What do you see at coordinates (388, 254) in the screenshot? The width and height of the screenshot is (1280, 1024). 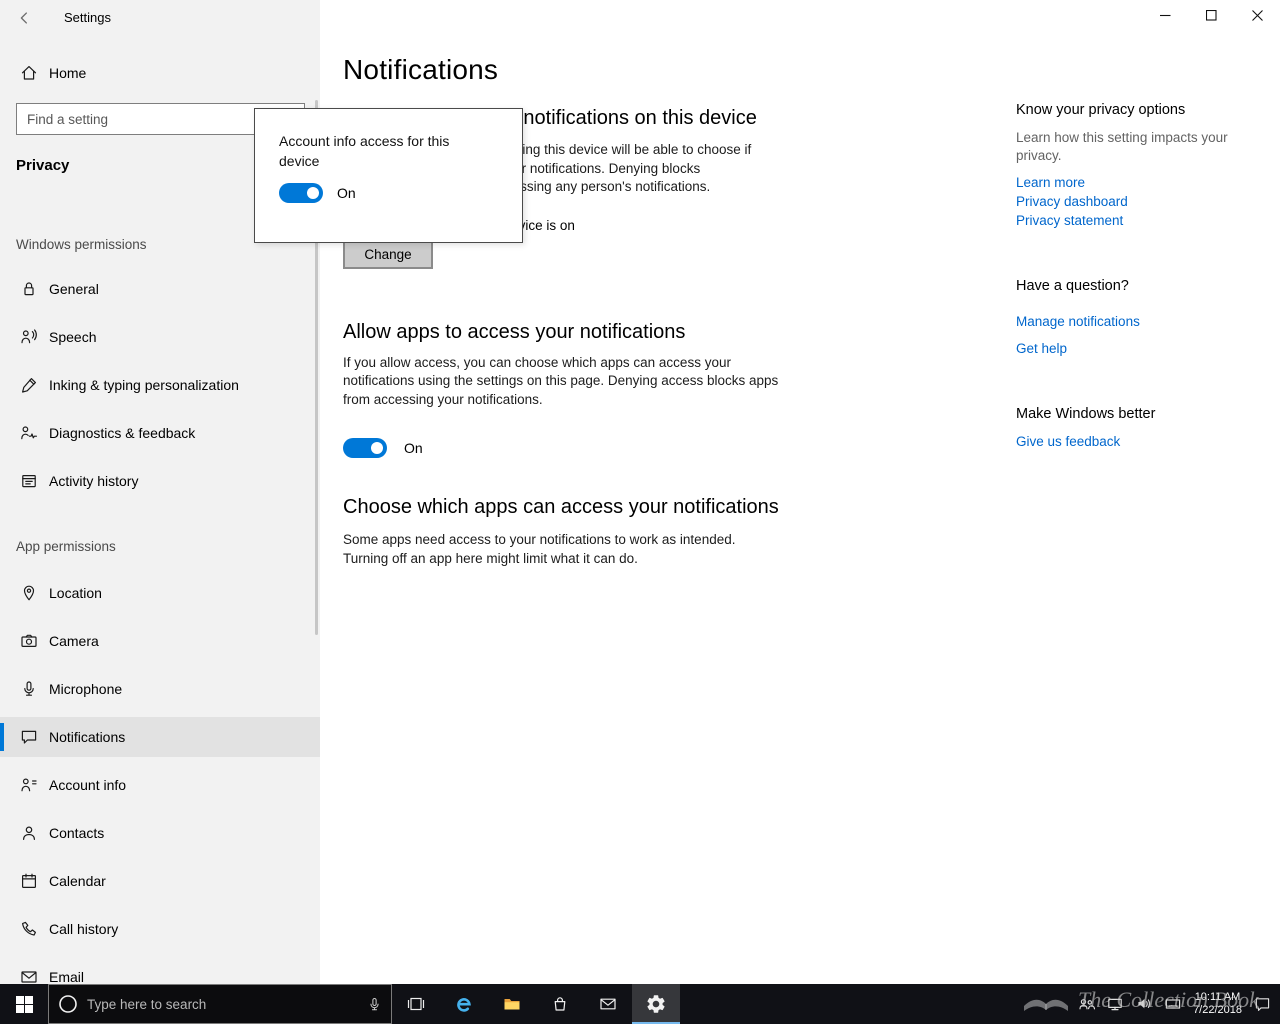 I see `change-button: Change` at bounding box center [388, 254].